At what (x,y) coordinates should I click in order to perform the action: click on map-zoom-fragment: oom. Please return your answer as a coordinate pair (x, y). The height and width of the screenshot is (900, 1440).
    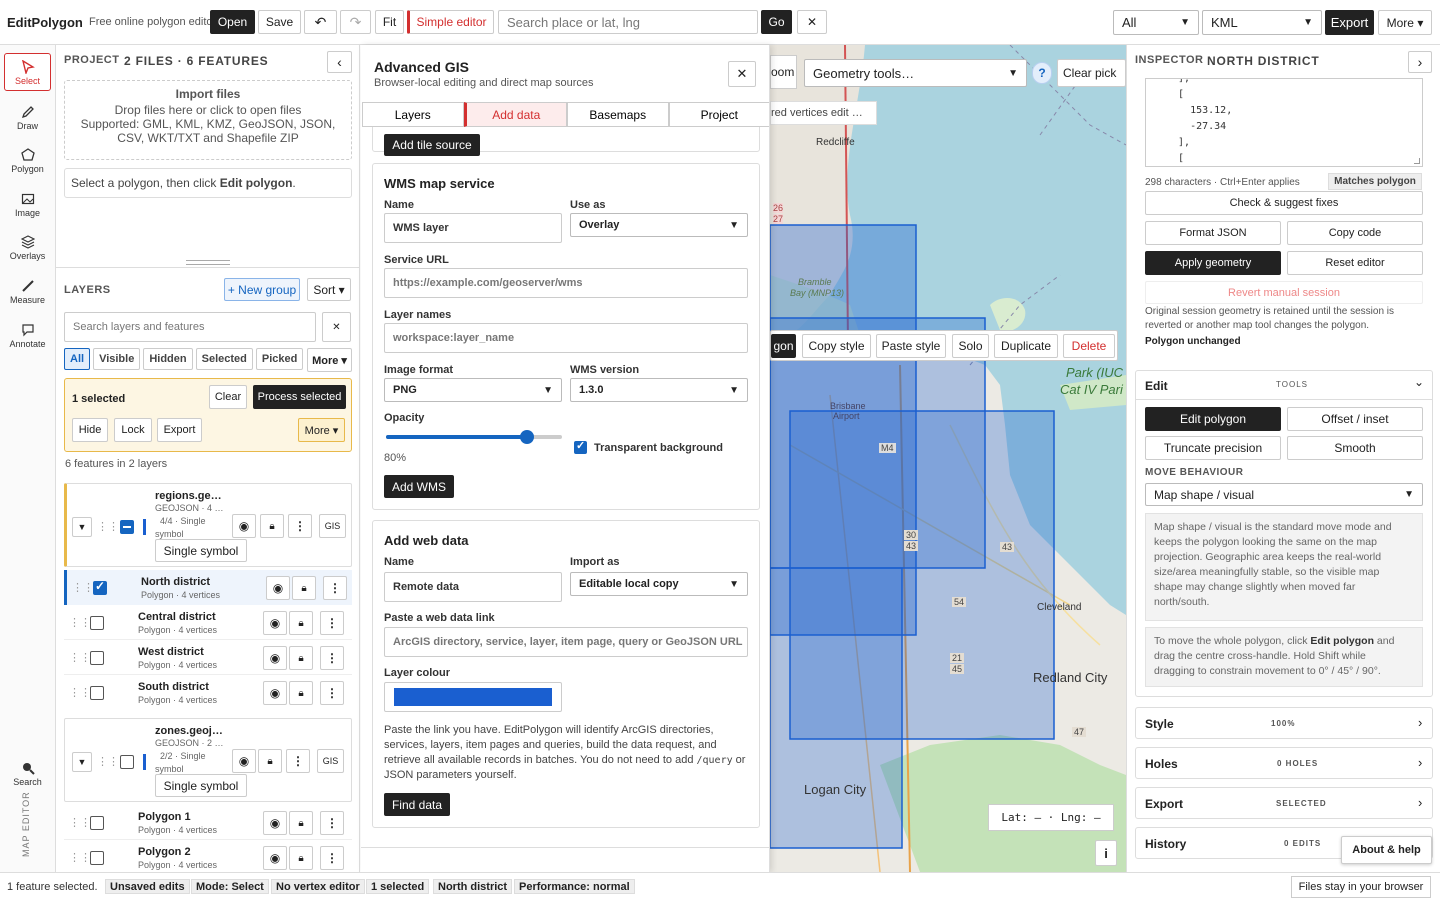
    Looking at the image, I should click on (783, 72).